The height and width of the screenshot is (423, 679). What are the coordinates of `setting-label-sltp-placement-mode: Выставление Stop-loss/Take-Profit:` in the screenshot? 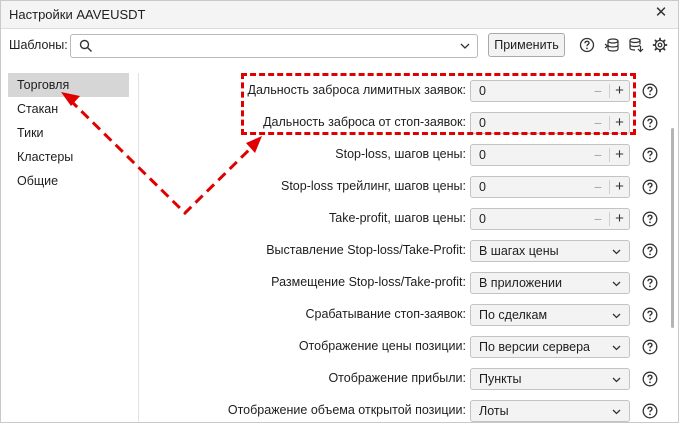 It's located at (366, 250).